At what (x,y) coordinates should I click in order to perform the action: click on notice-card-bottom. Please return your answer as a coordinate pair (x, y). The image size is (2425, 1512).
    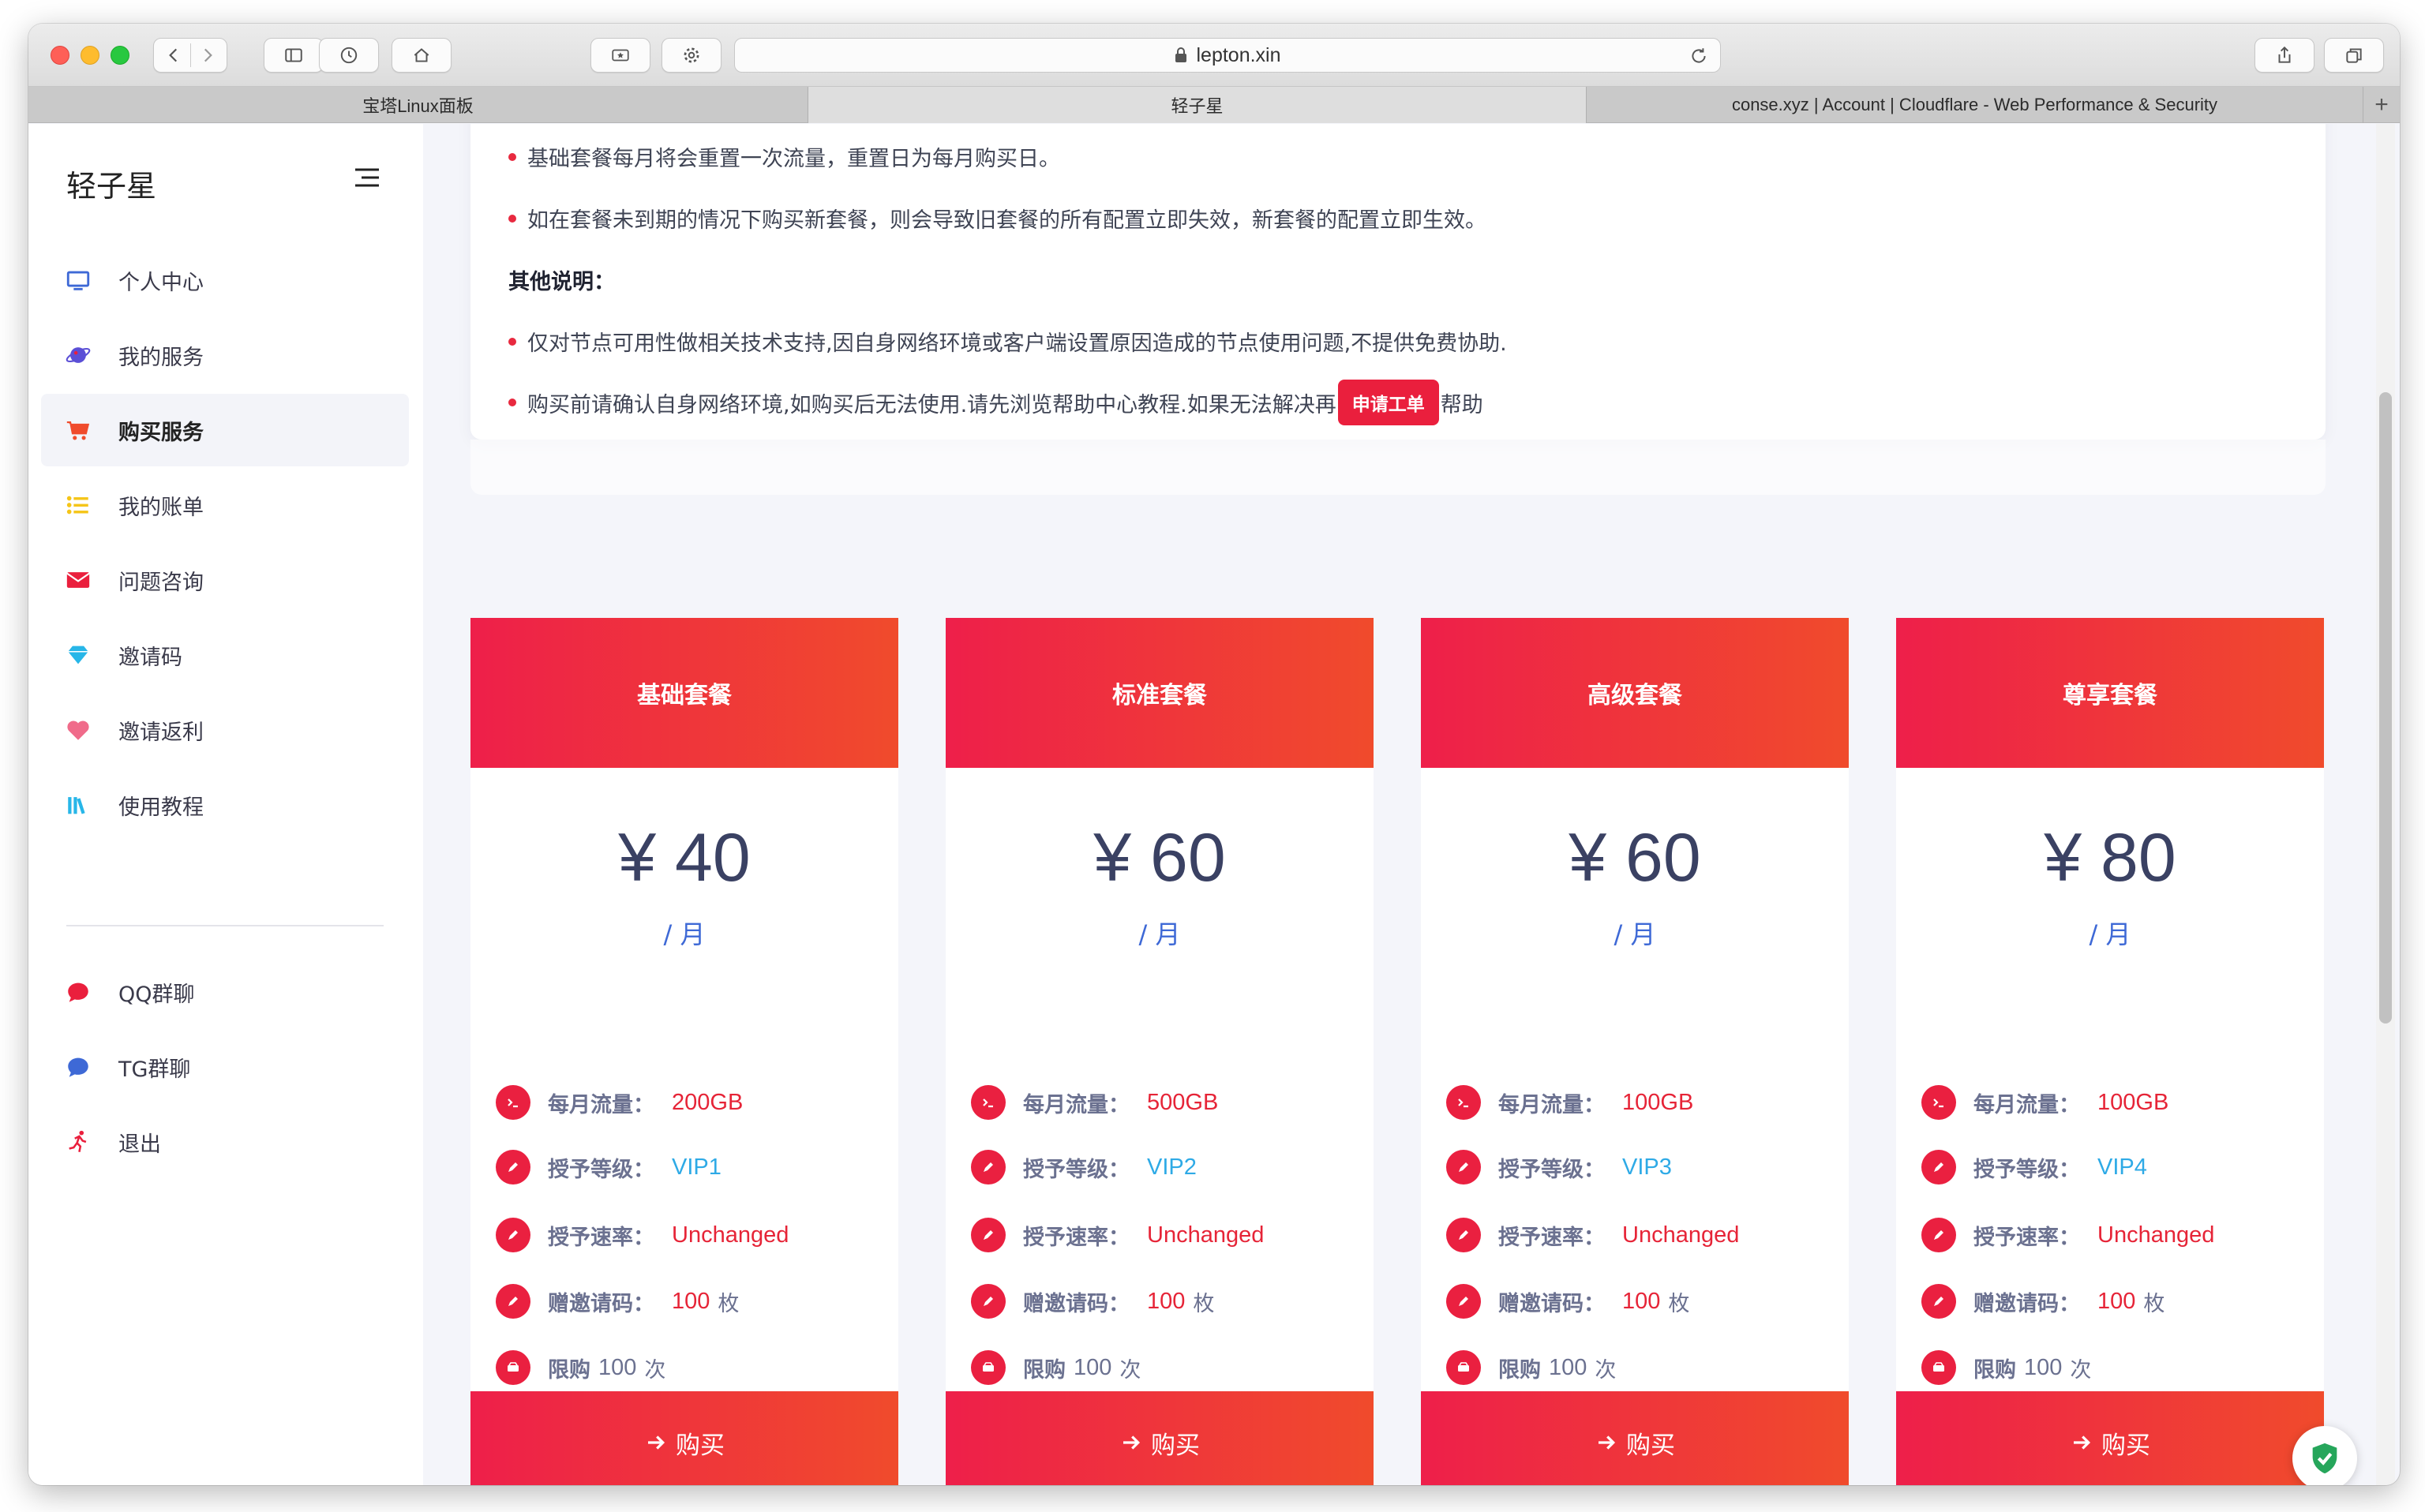
    Looking at the image, I should click on (1398, 467).